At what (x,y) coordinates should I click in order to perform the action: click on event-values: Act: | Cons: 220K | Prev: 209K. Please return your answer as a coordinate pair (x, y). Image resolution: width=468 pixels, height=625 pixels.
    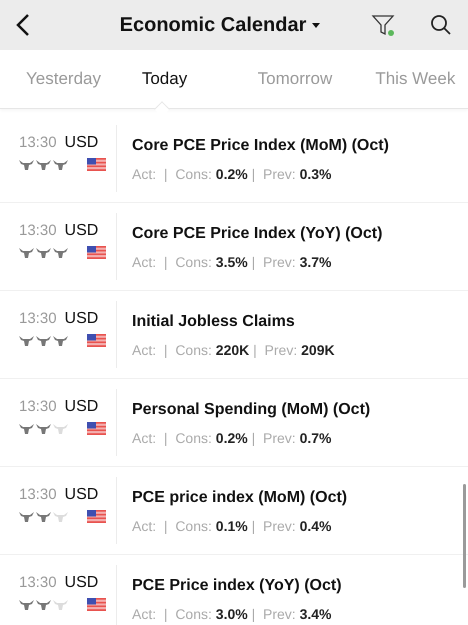
    Looking at the image, I should click on (234, 350).